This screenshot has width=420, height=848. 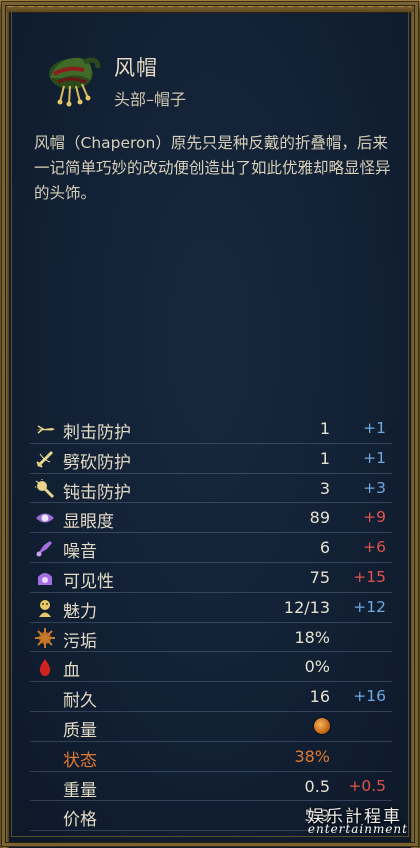 I want to click on stat-bonus: +0.5, so click(x=367, y=785).